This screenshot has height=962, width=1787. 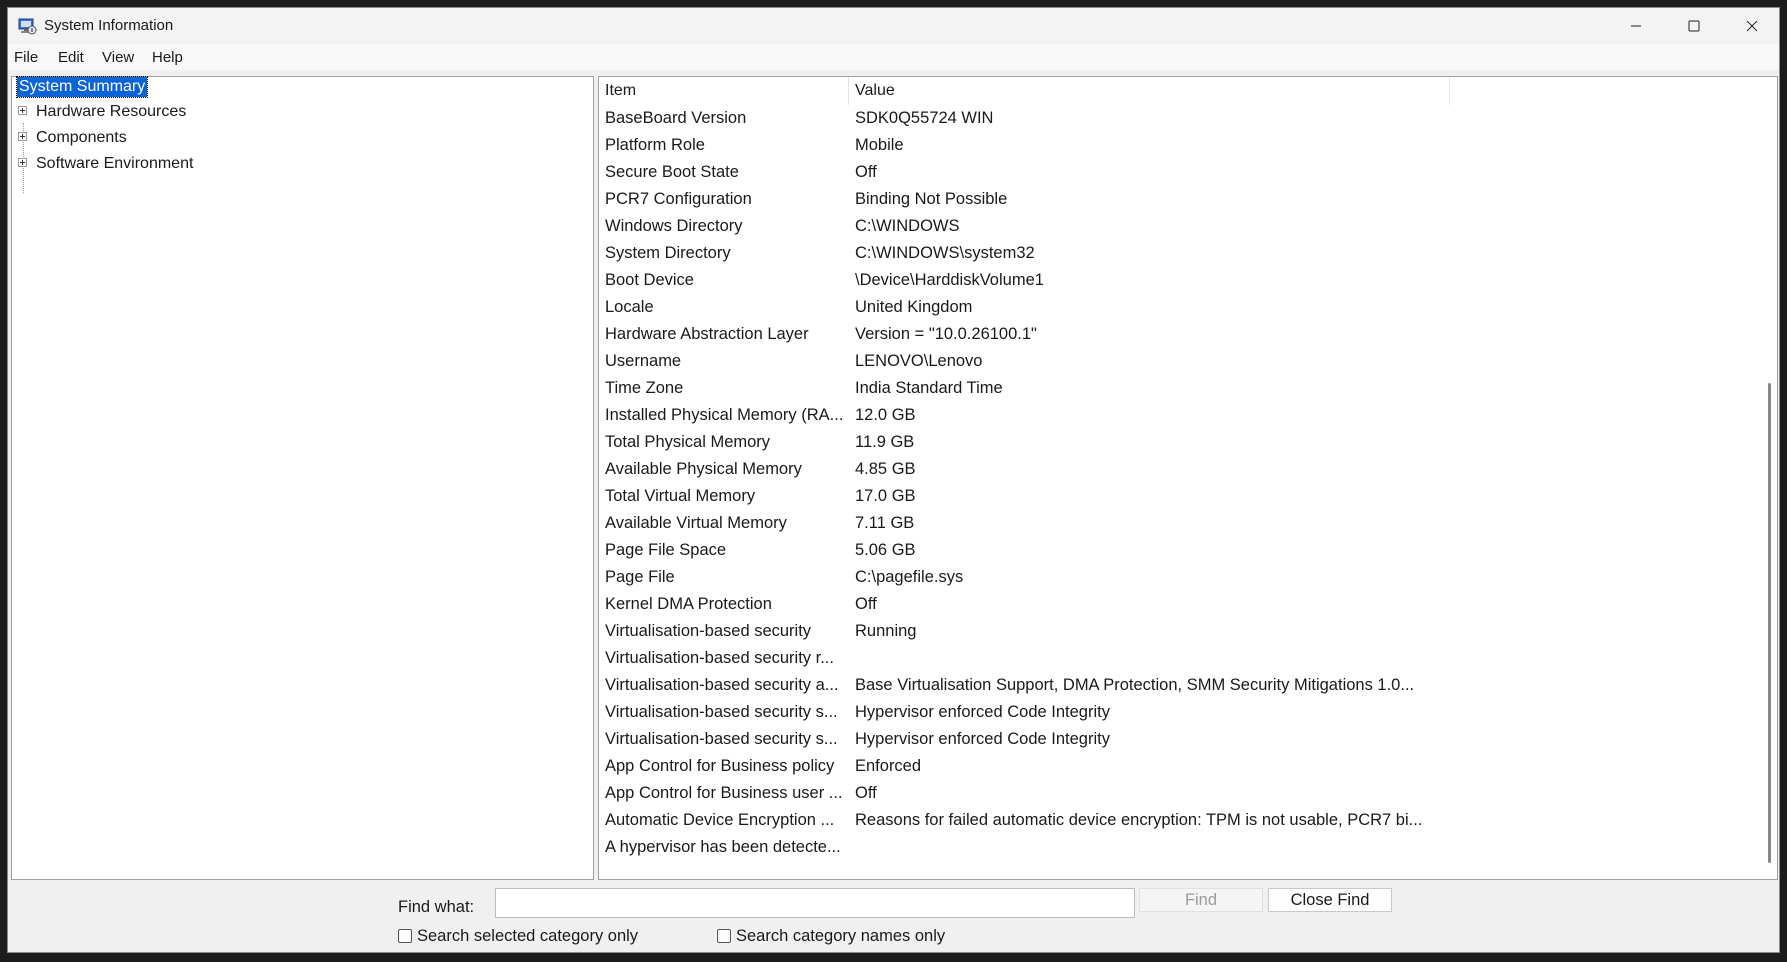 I want to click on find-button: Find, so click(x=1201, y=900).